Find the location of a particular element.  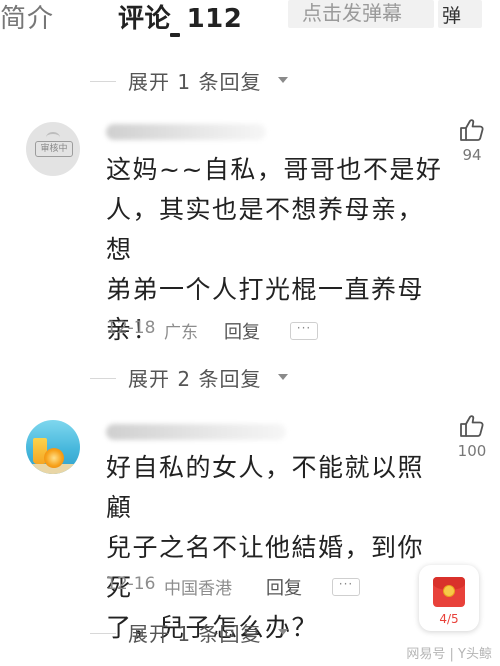

comment-meta: 12-18 广东 回复 ··· is located at coordinates (266, 331).